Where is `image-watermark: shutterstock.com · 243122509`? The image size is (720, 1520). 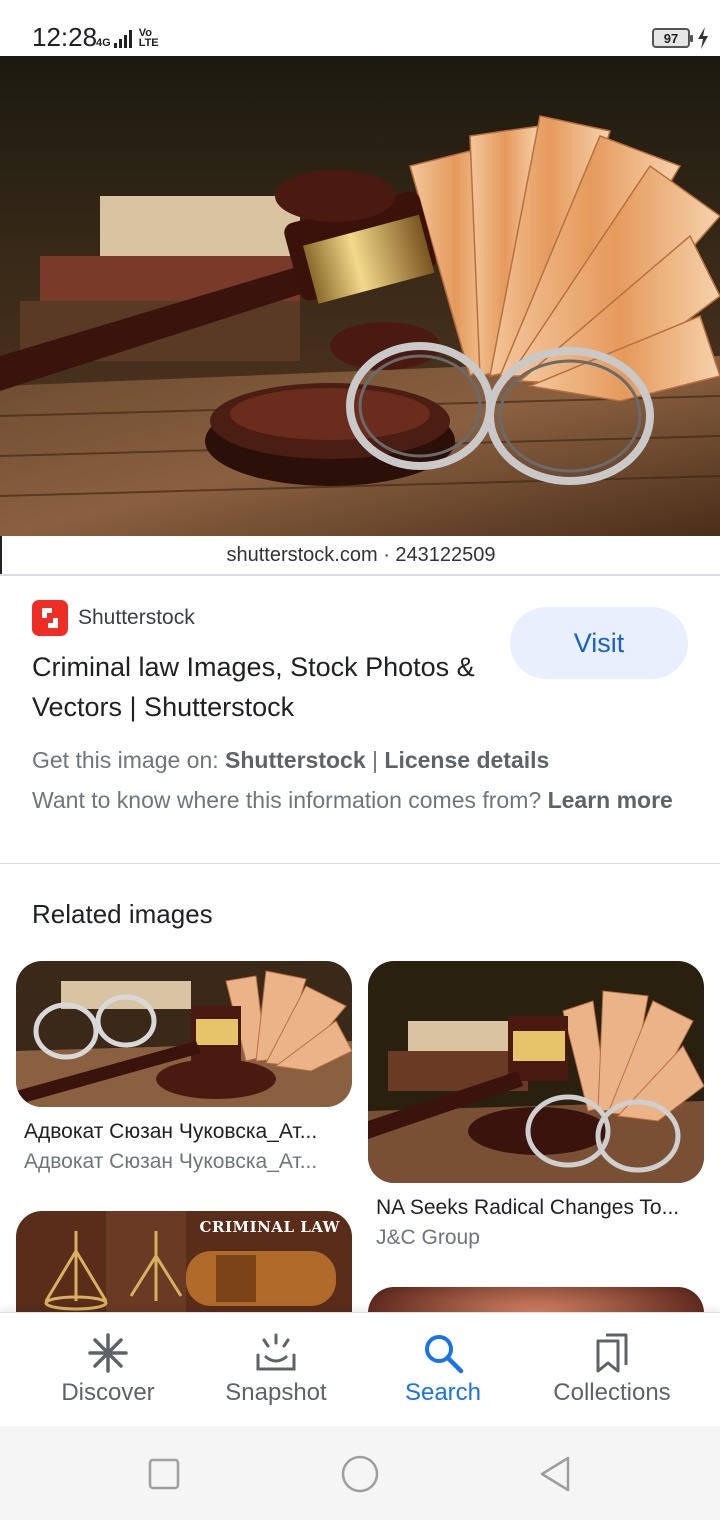 image-watermark: shutterstock.com · 243122509 is located at coordinates (360, 555).